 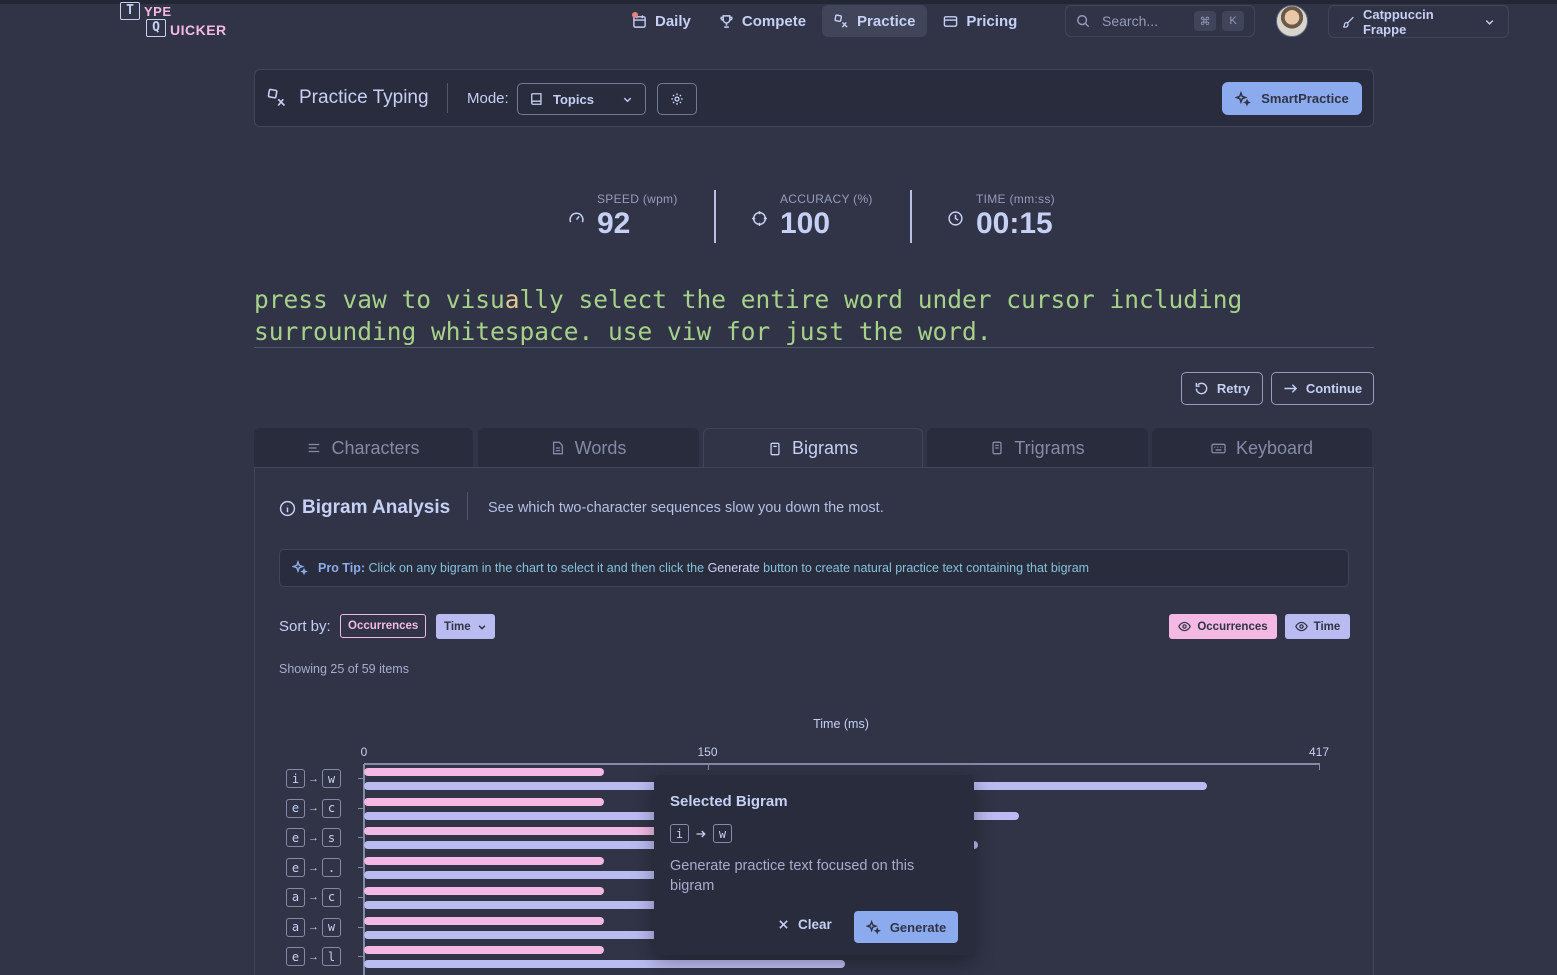 What do you see at coordinates (295, 778) in the screenshot?
I see `bigram-key-from: i` at bounding box center [295, 778].